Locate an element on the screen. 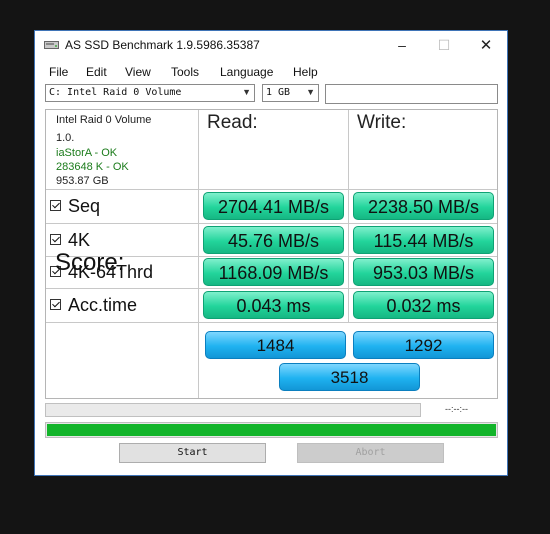 Image resolution: width=550 pixels, height=534 pixels. menu-file: File is located at coordinates (58, 72).